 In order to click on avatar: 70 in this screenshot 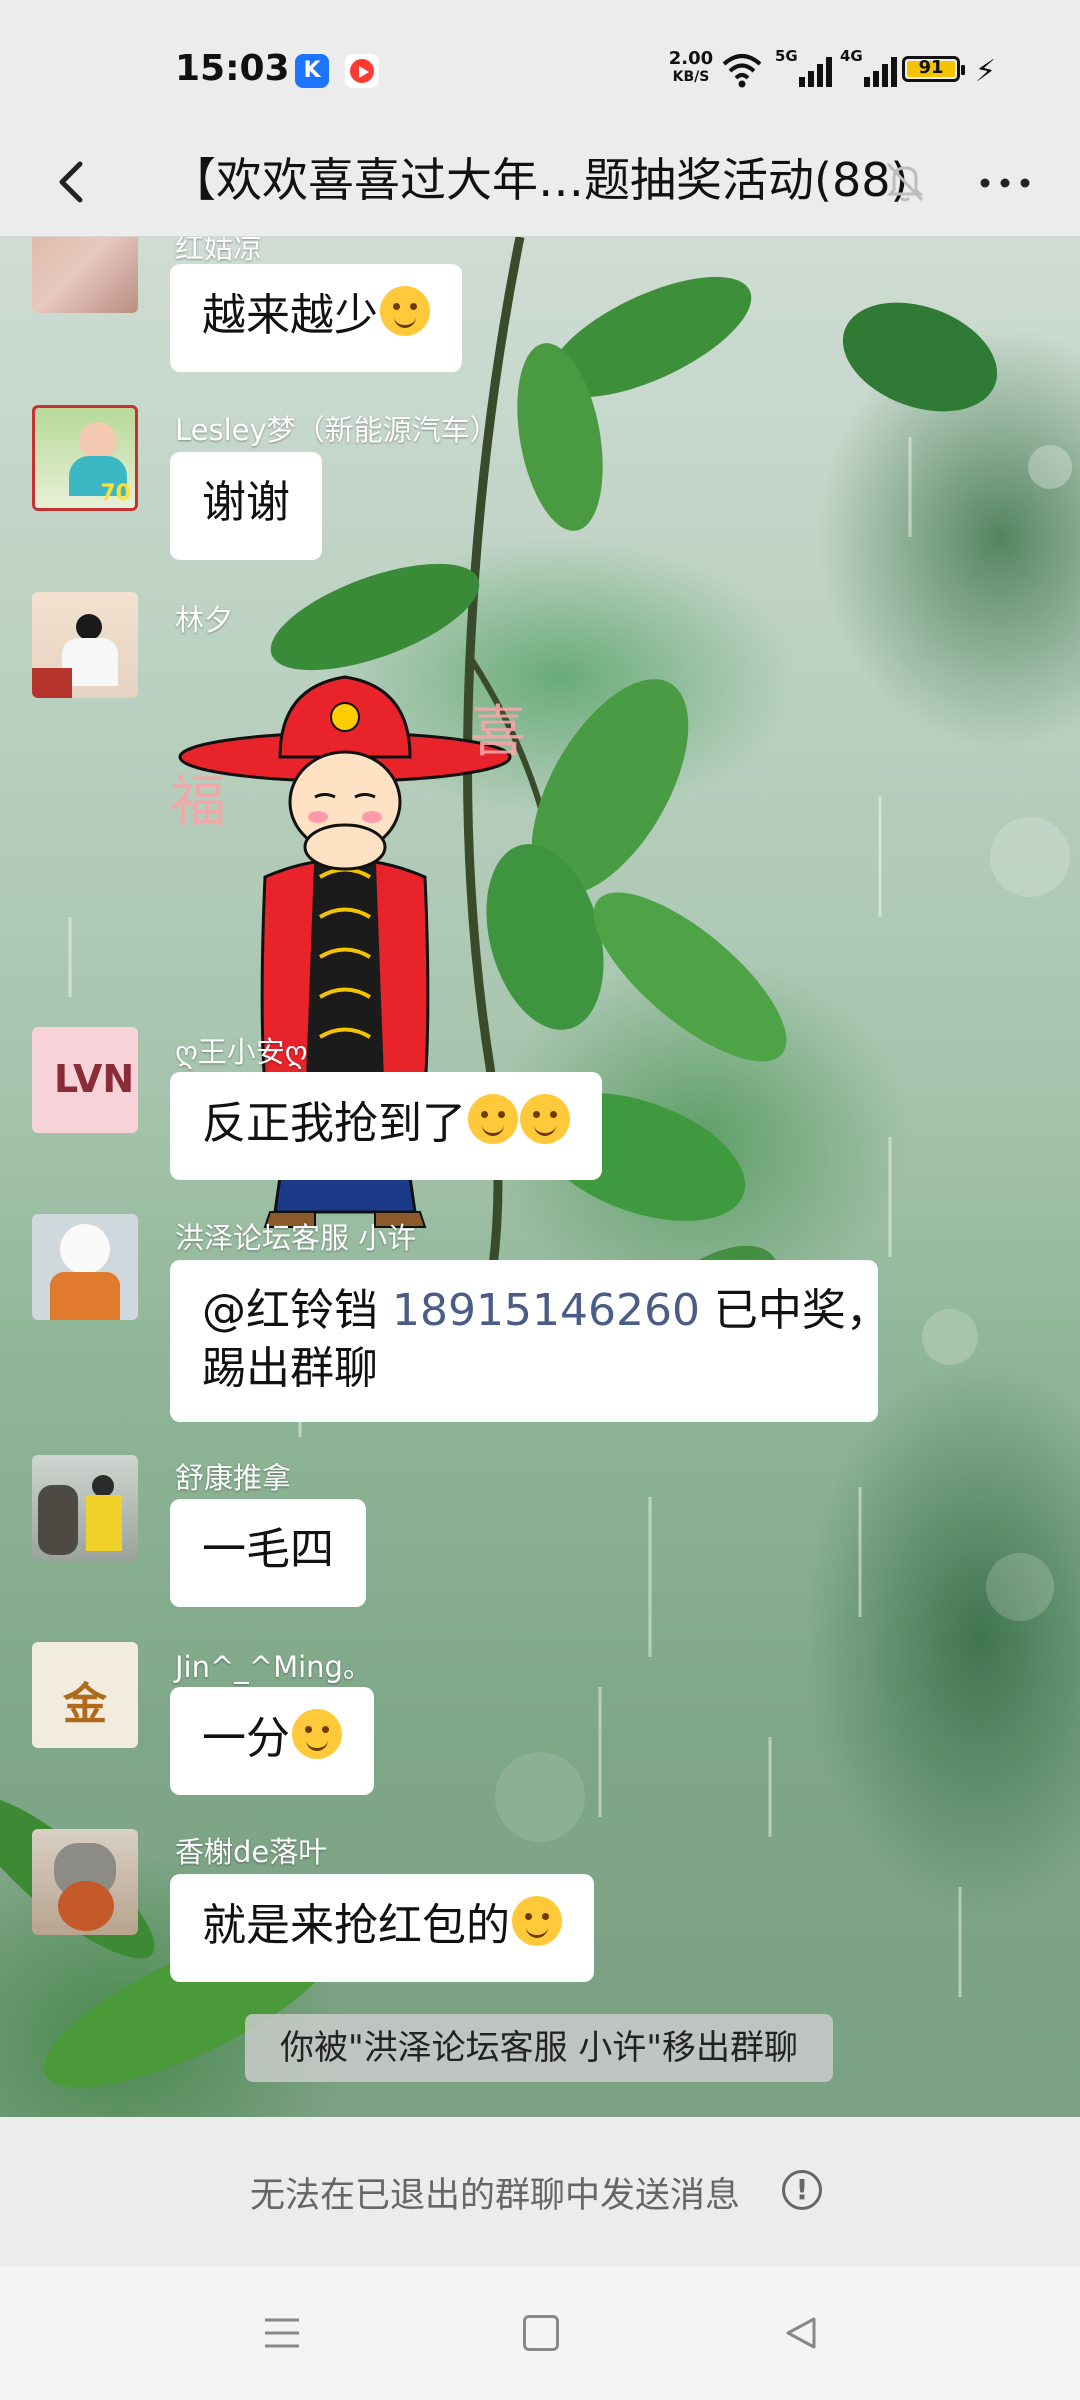, I will do `click(85, 458)`.